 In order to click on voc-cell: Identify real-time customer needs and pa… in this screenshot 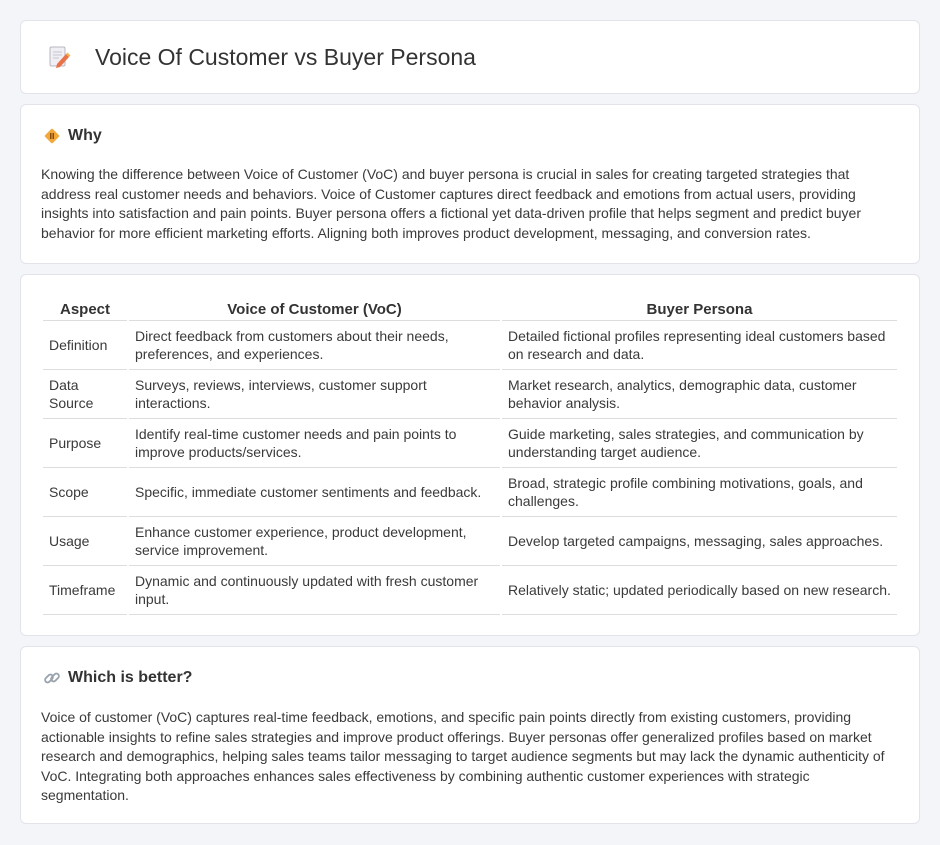, I will do `click(314, 443)`.